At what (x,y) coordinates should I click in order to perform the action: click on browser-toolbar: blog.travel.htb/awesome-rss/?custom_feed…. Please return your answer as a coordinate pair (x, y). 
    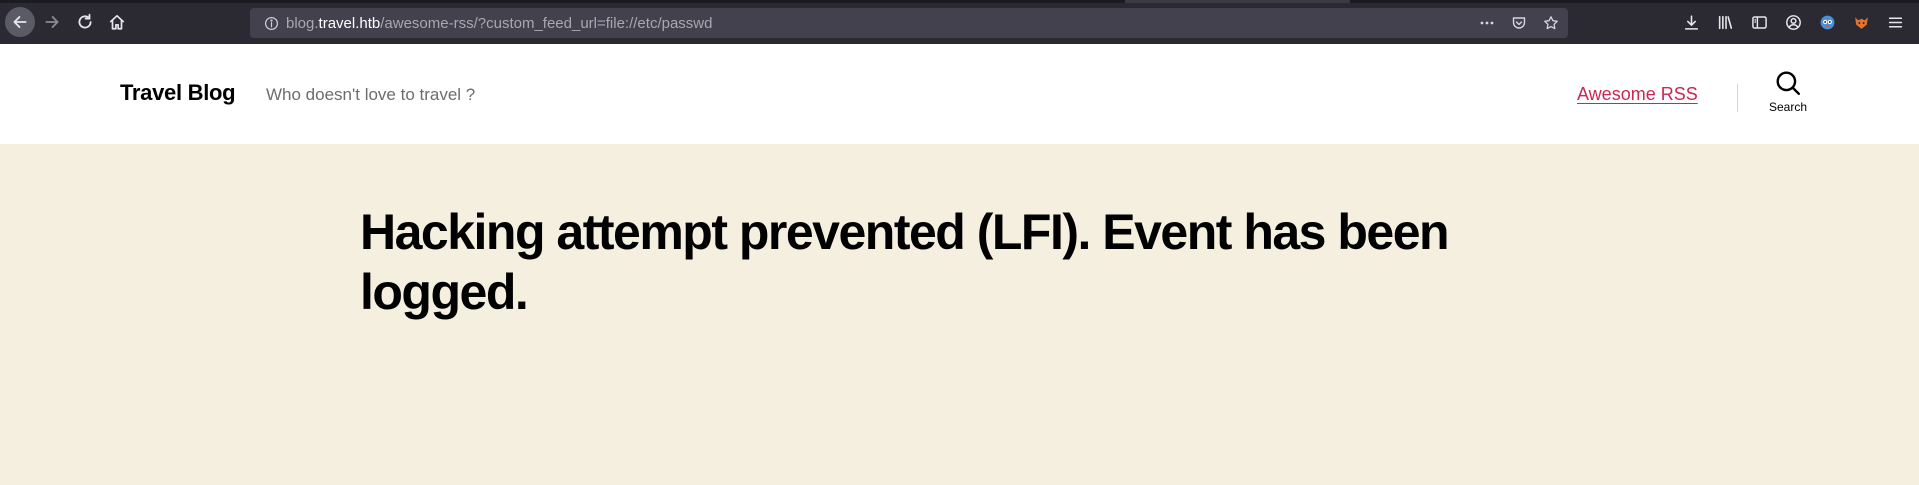
    Looking at the image, I should click on (959, 22).